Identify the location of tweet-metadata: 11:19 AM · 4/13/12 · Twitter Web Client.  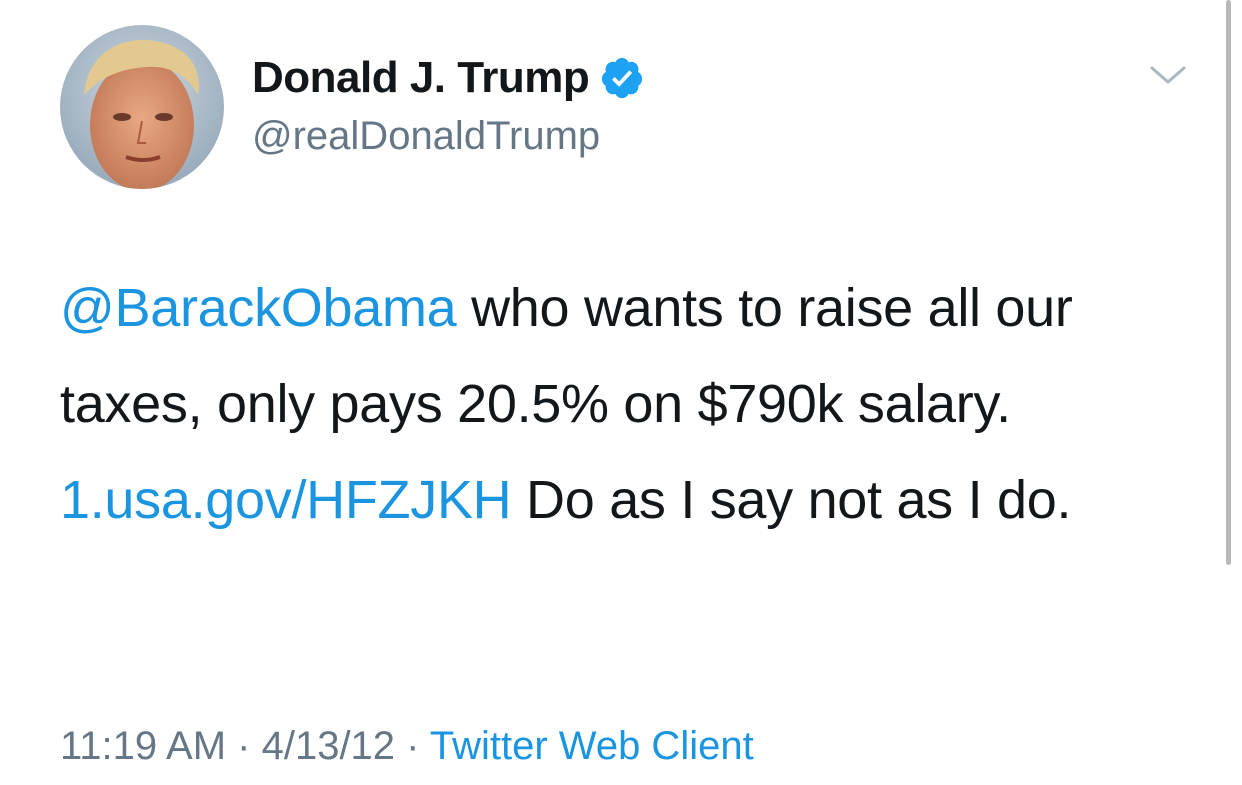
(407, 746).